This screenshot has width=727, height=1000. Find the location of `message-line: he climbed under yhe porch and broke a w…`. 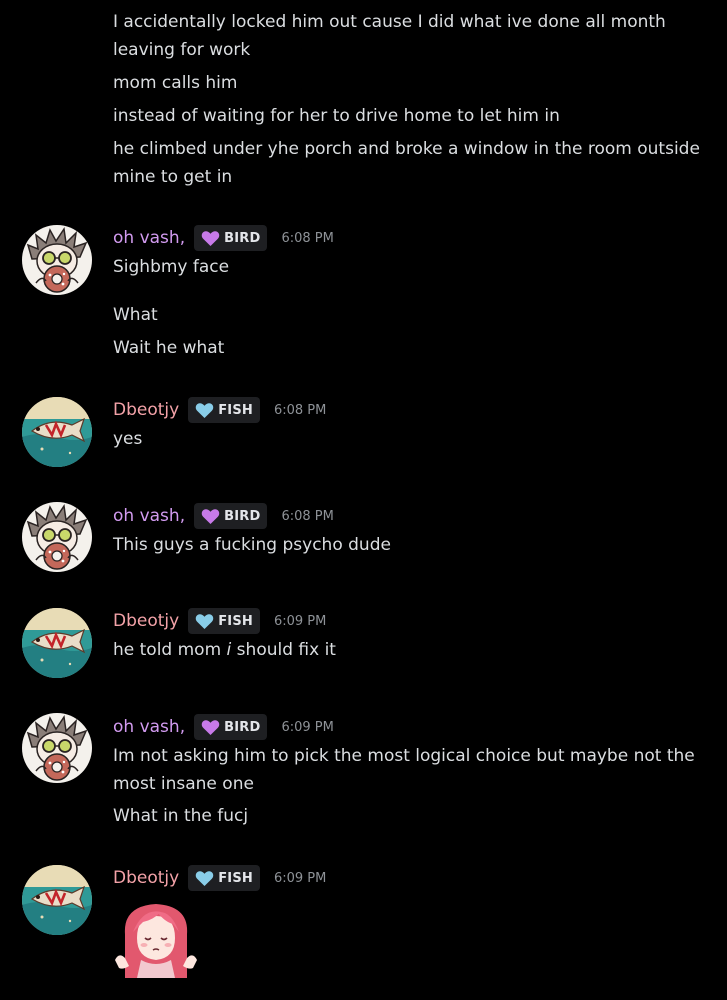

message-line: he climbed under yhe porch and broke a w… is located at coordinates (406, 163).